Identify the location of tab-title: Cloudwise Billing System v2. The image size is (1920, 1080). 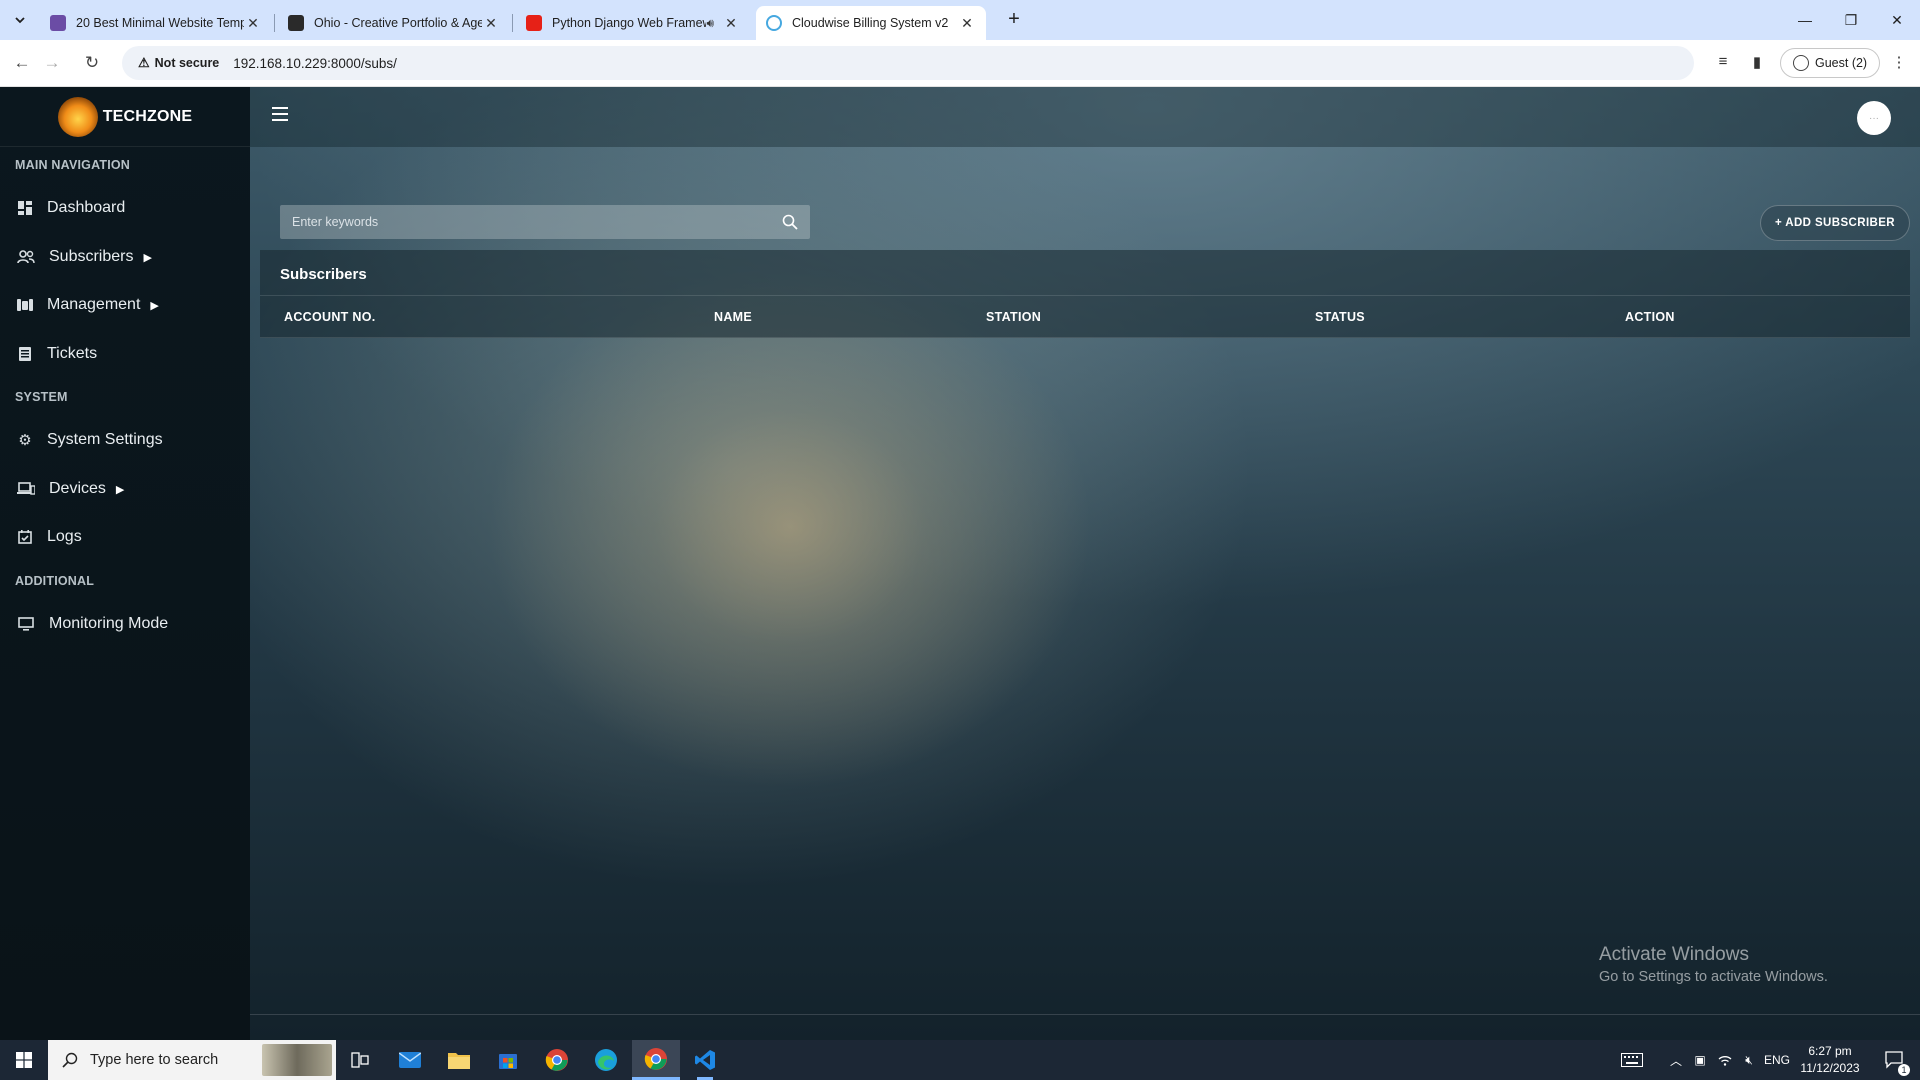
(870, 23).